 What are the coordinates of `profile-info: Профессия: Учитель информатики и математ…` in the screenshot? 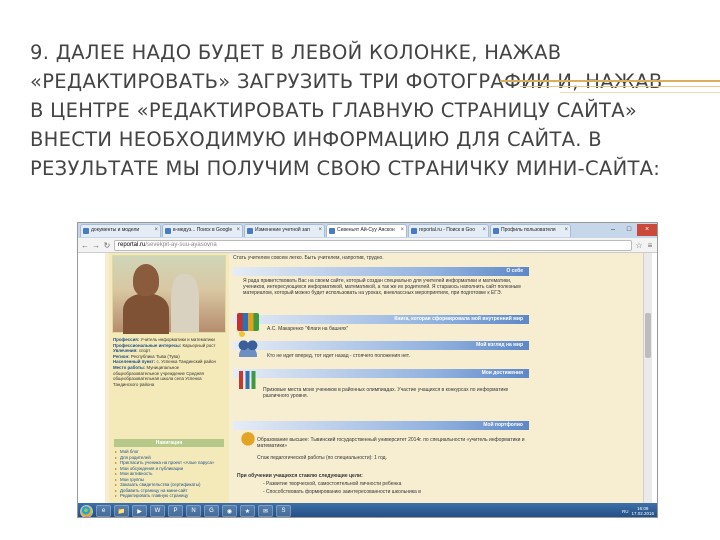 It's located at (169, 362).